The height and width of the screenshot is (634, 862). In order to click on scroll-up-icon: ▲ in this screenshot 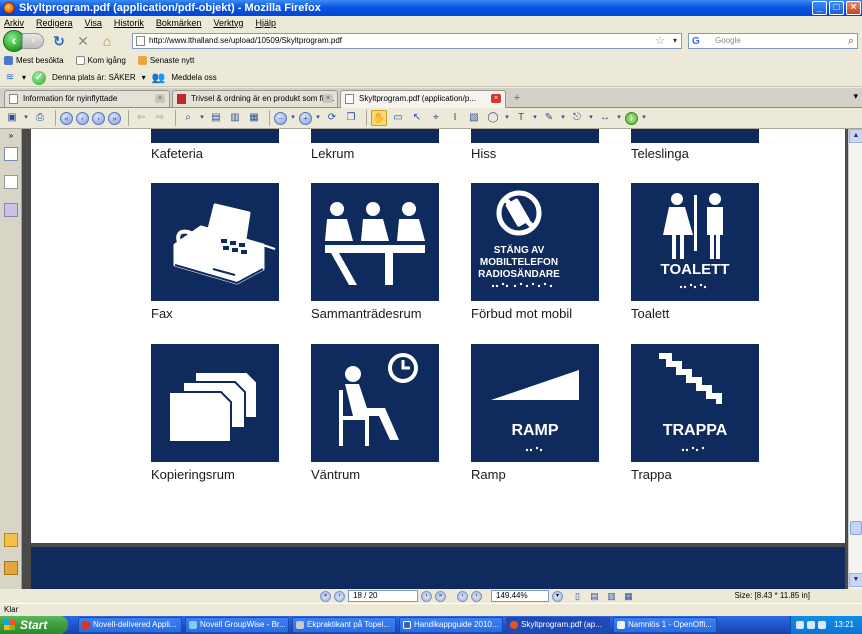, I will do `click(855, 136)`.